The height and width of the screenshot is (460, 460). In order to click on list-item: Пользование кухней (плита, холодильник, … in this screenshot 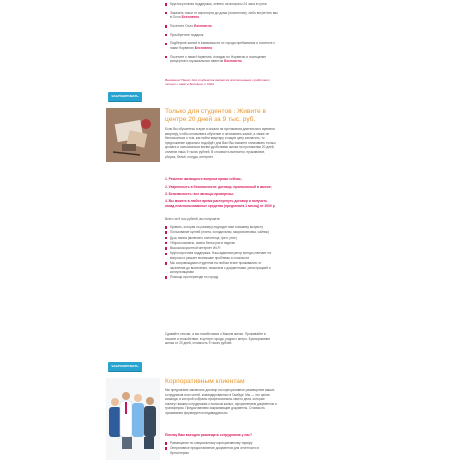, I will do `click(221, 232)`.